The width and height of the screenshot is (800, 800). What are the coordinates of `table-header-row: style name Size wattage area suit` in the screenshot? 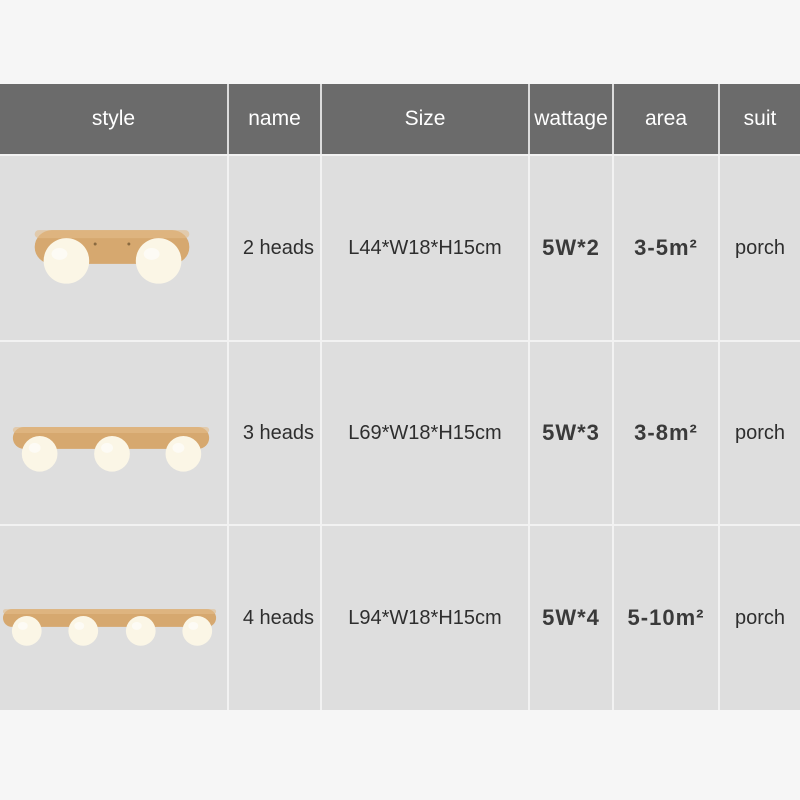 It's located at (400, 119).